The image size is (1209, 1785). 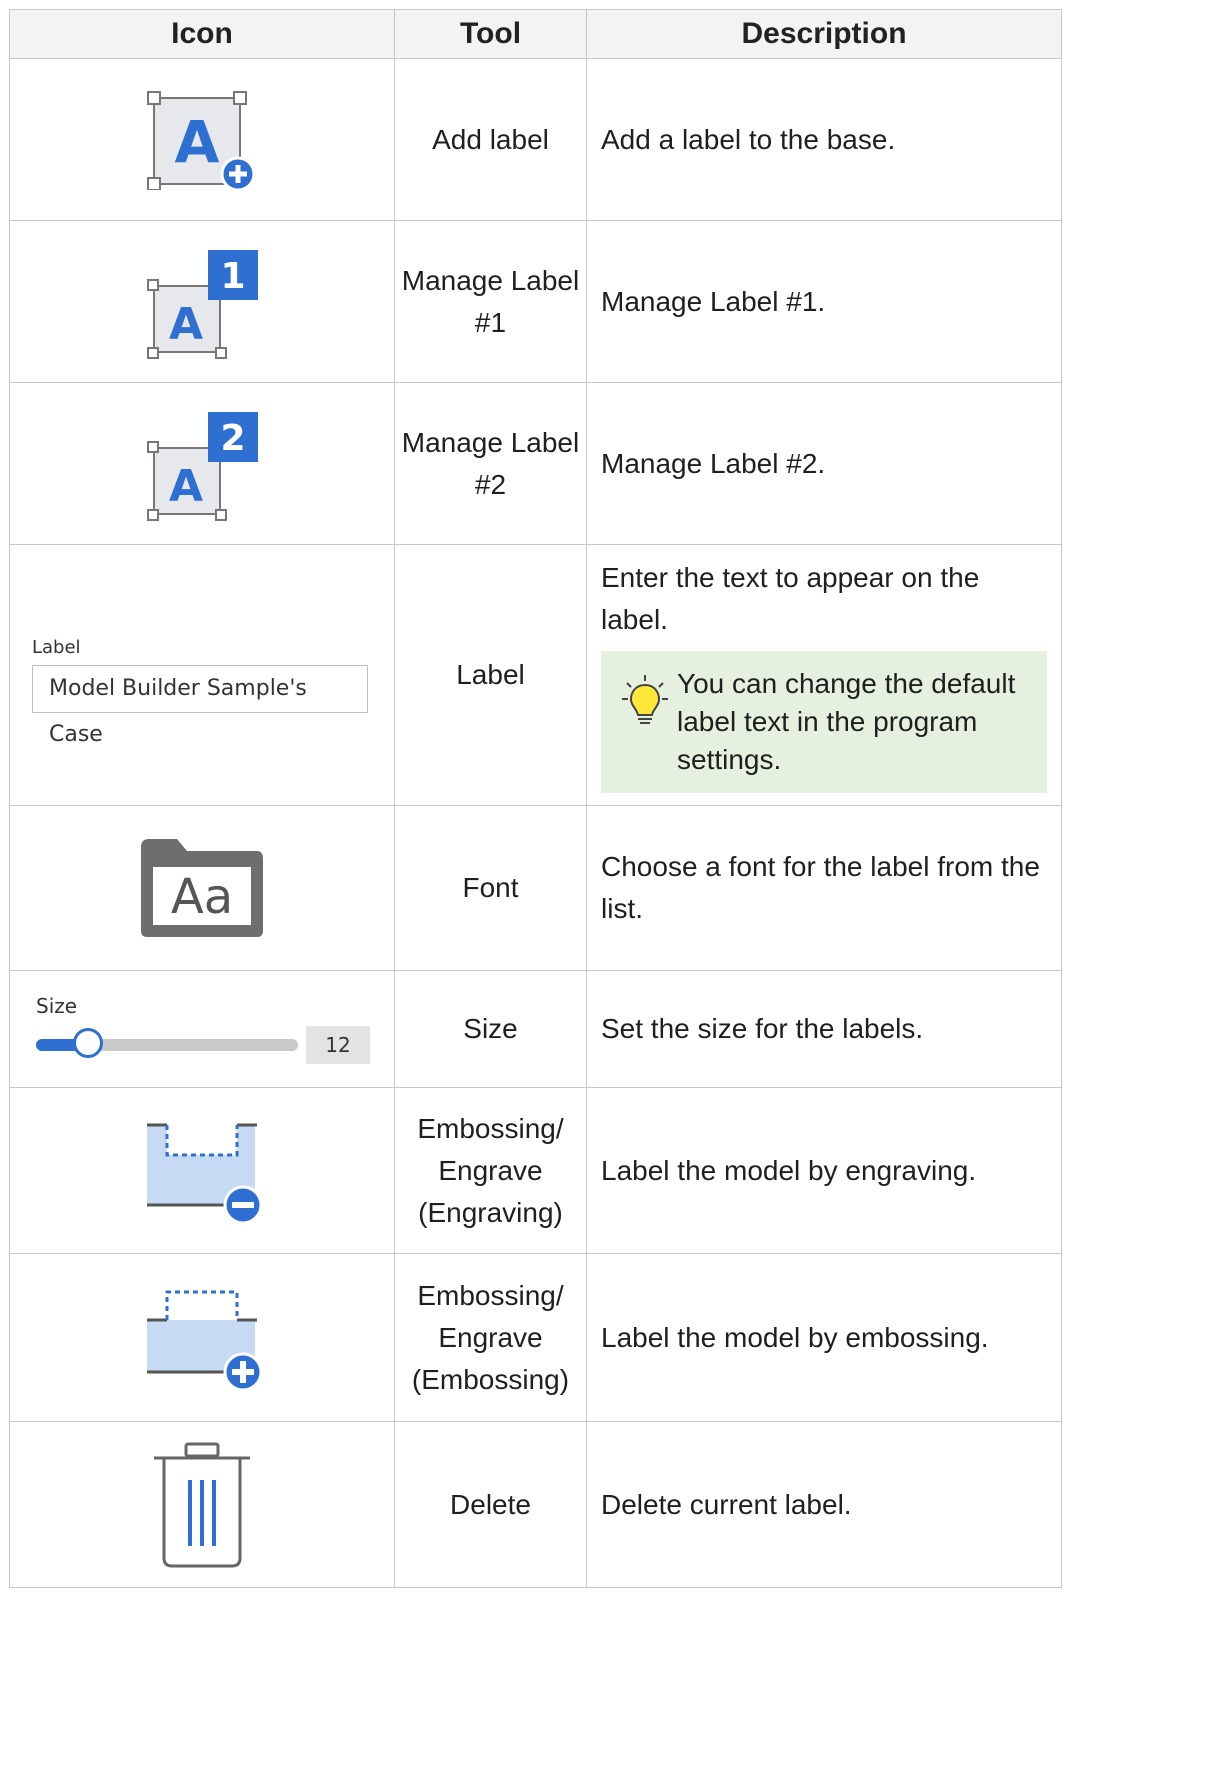 I want to click on size-caption: Size, so click(x=57, y=1006).